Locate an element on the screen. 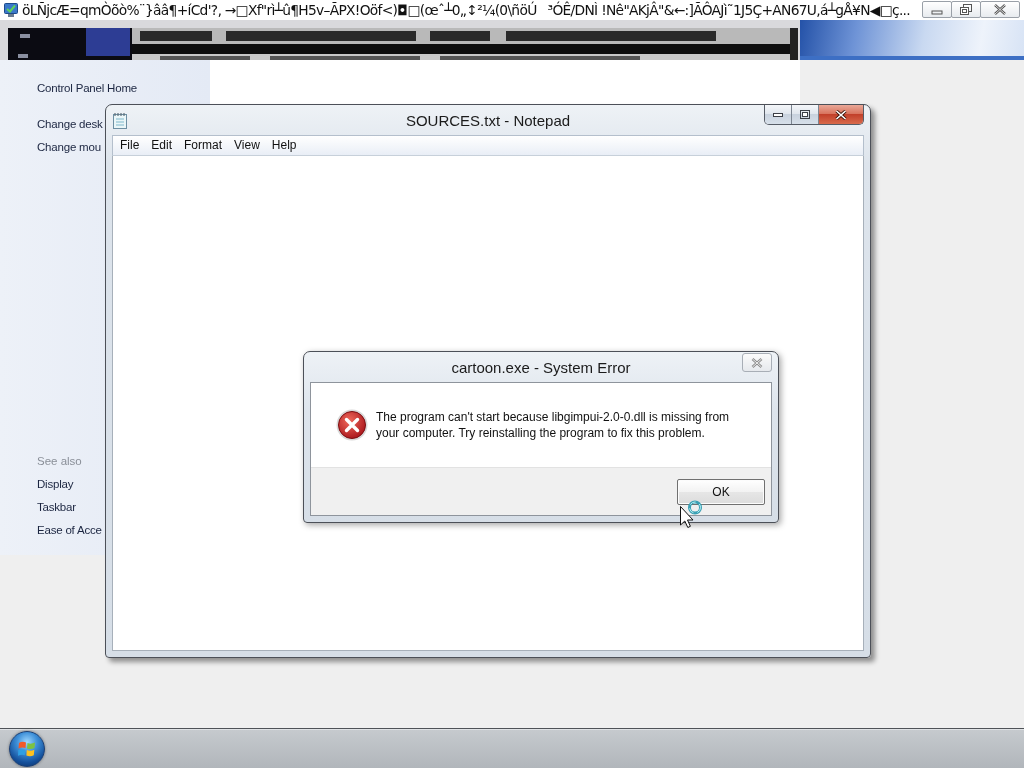 Image resolution: width=1024 pixels, height=768 pixels. sidebar-link: Ease of Acce is located at coordinates (69, 530).